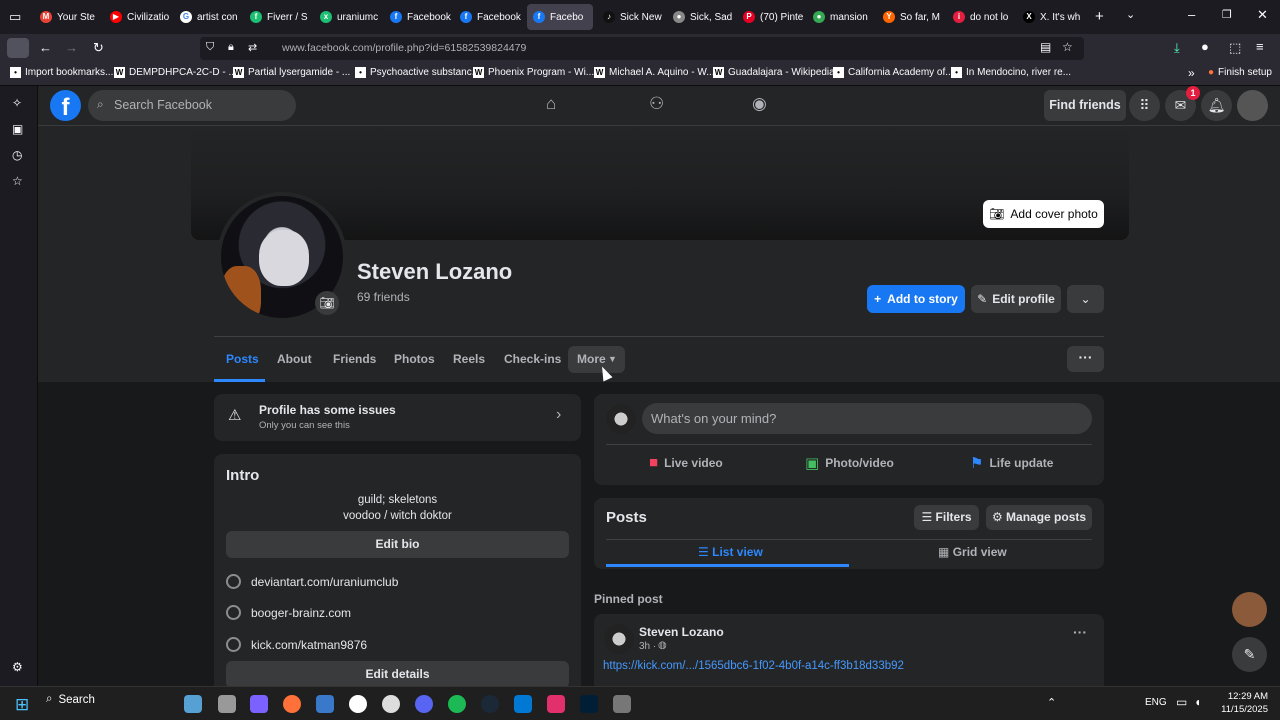 The height and width of the screenshot is (720, 1280). What do you see at coordinates (259, 704) in the screenshot?
I see `copilot-icon` at bounding box center [259, 704].